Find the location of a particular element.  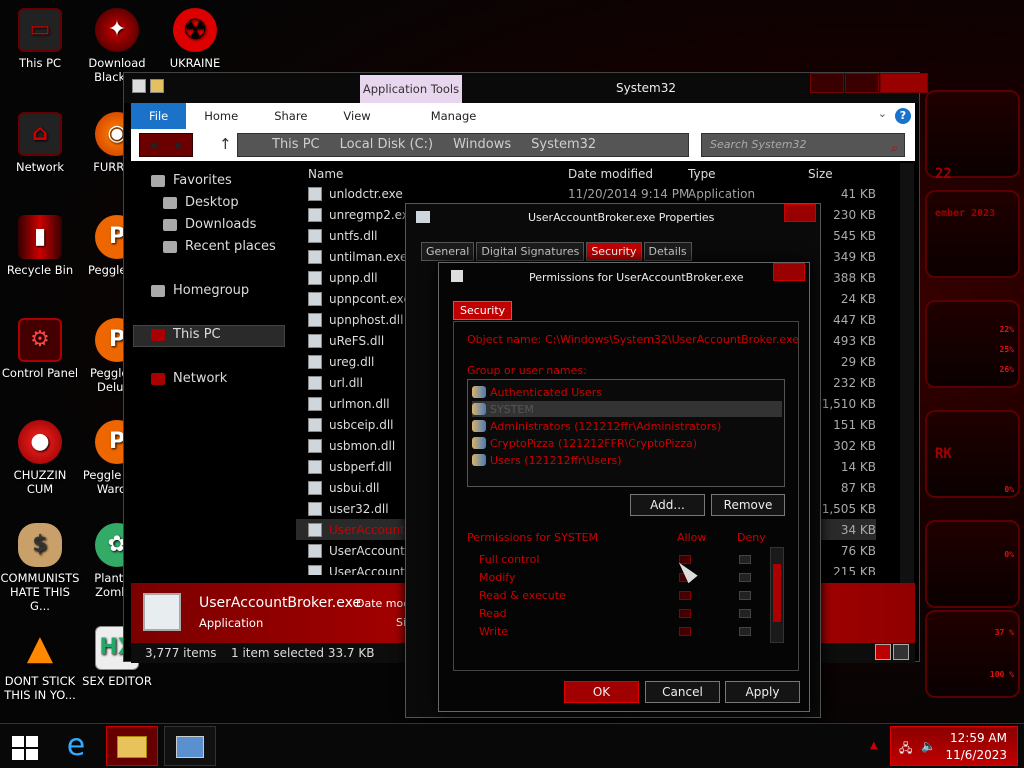

help-icon: ? is located at coordinates (903, 116).